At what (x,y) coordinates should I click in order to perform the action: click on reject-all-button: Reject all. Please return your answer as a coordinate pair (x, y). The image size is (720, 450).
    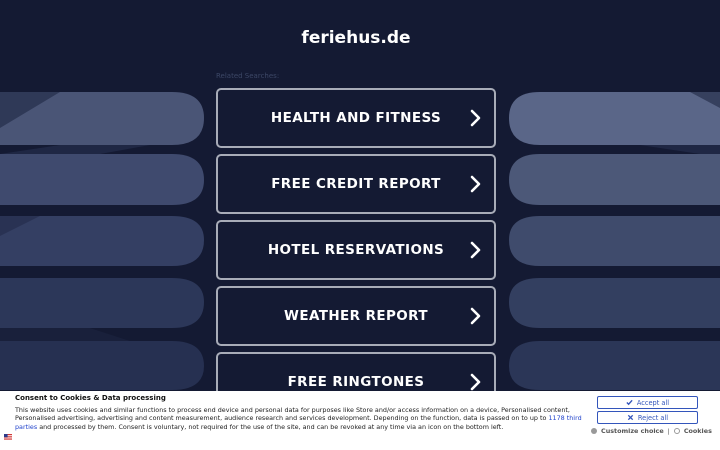
    Looking at the image, I should click on (647, 417).